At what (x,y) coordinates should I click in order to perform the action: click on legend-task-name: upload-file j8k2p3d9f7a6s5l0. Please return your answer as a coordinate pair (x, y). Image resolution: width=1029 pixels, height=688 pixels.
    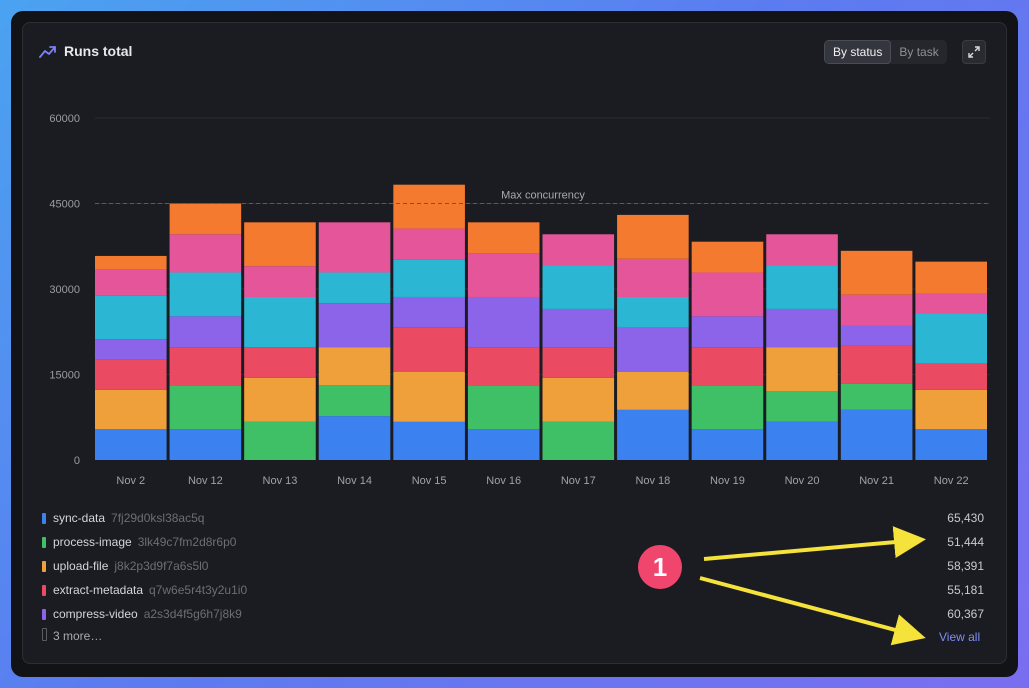
    Looking at the image, I should click on (131, 566).